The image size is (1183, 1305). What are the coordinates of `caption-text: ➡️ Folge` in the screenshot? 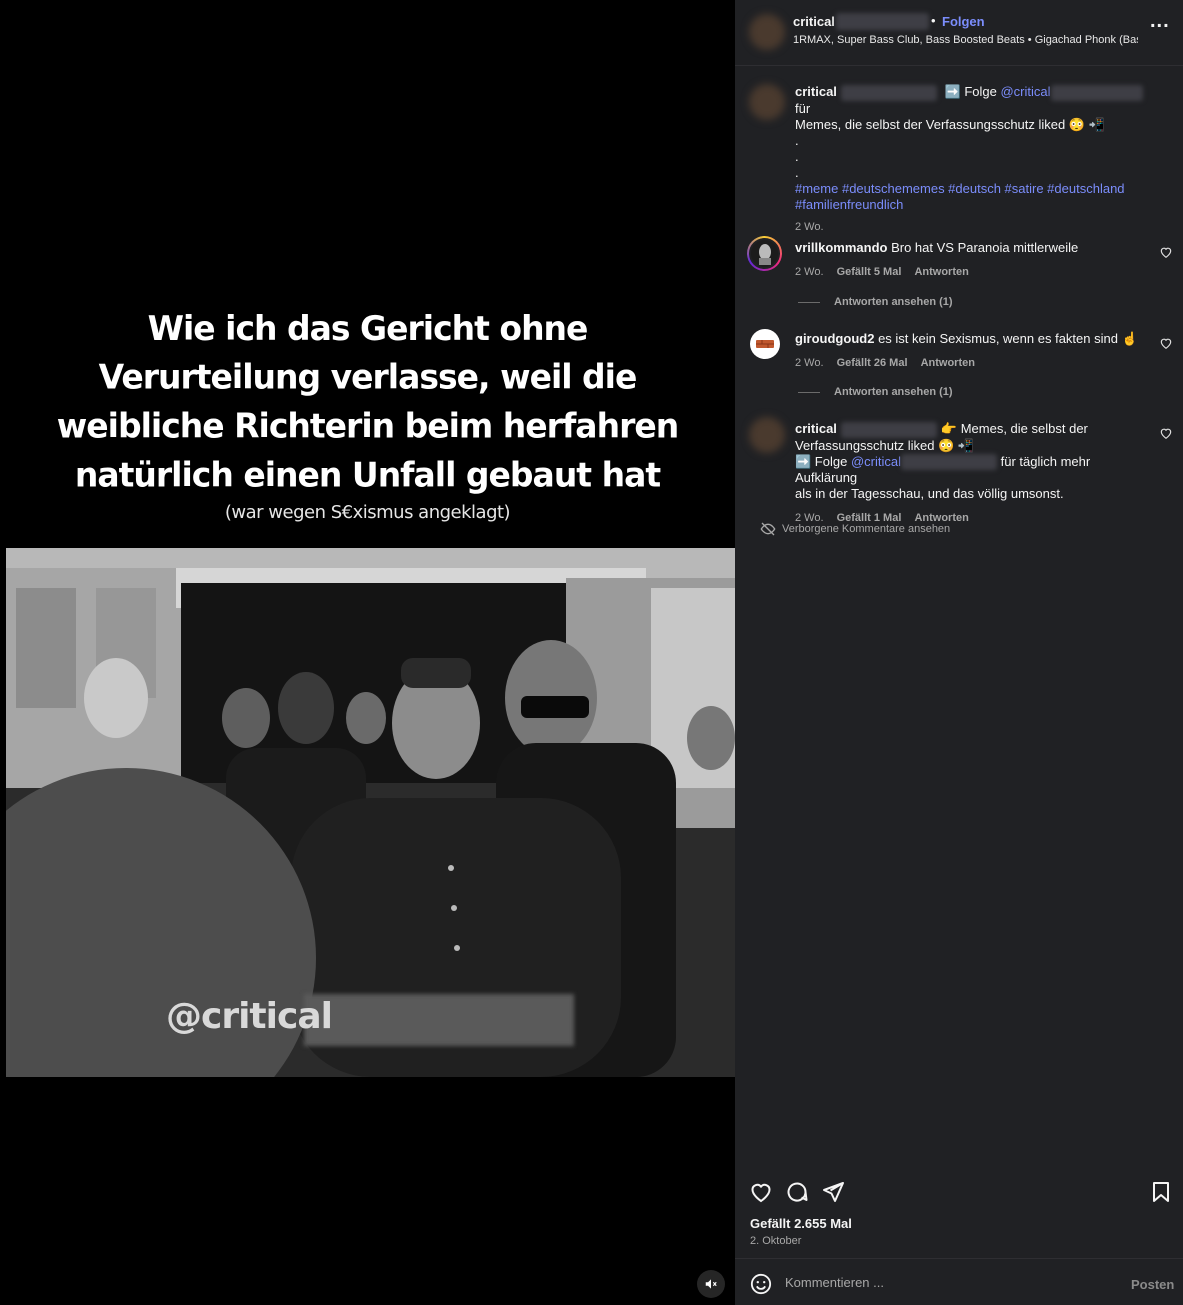 It's located at (972, 91).